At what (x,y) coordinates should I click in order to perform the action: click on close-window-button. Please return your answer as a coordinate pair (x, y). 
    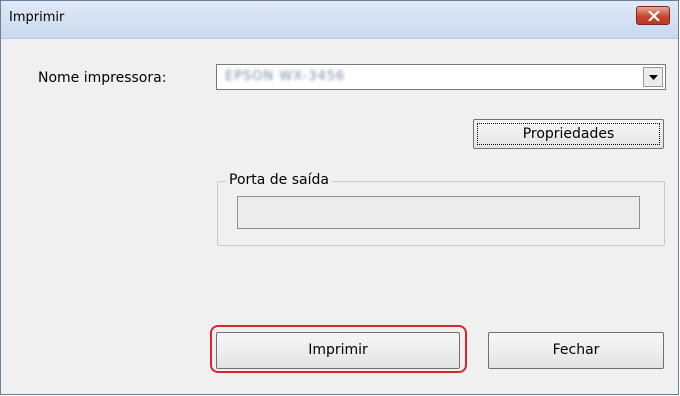
    Looking at the image, I should click on (653, 15).